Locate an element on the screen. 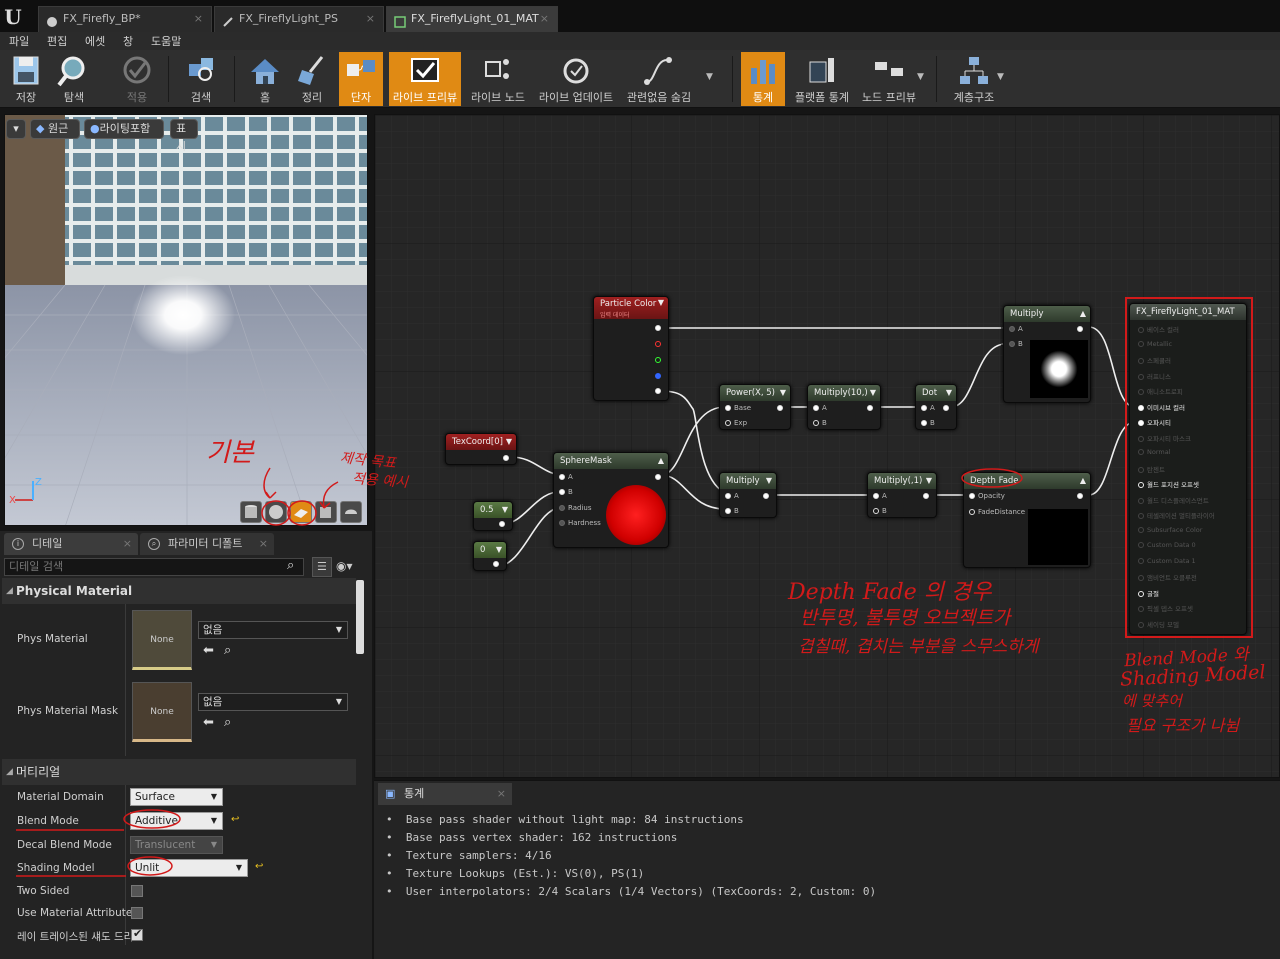  chevron-down-icon: ▼ is located at coordinates (709, 77).